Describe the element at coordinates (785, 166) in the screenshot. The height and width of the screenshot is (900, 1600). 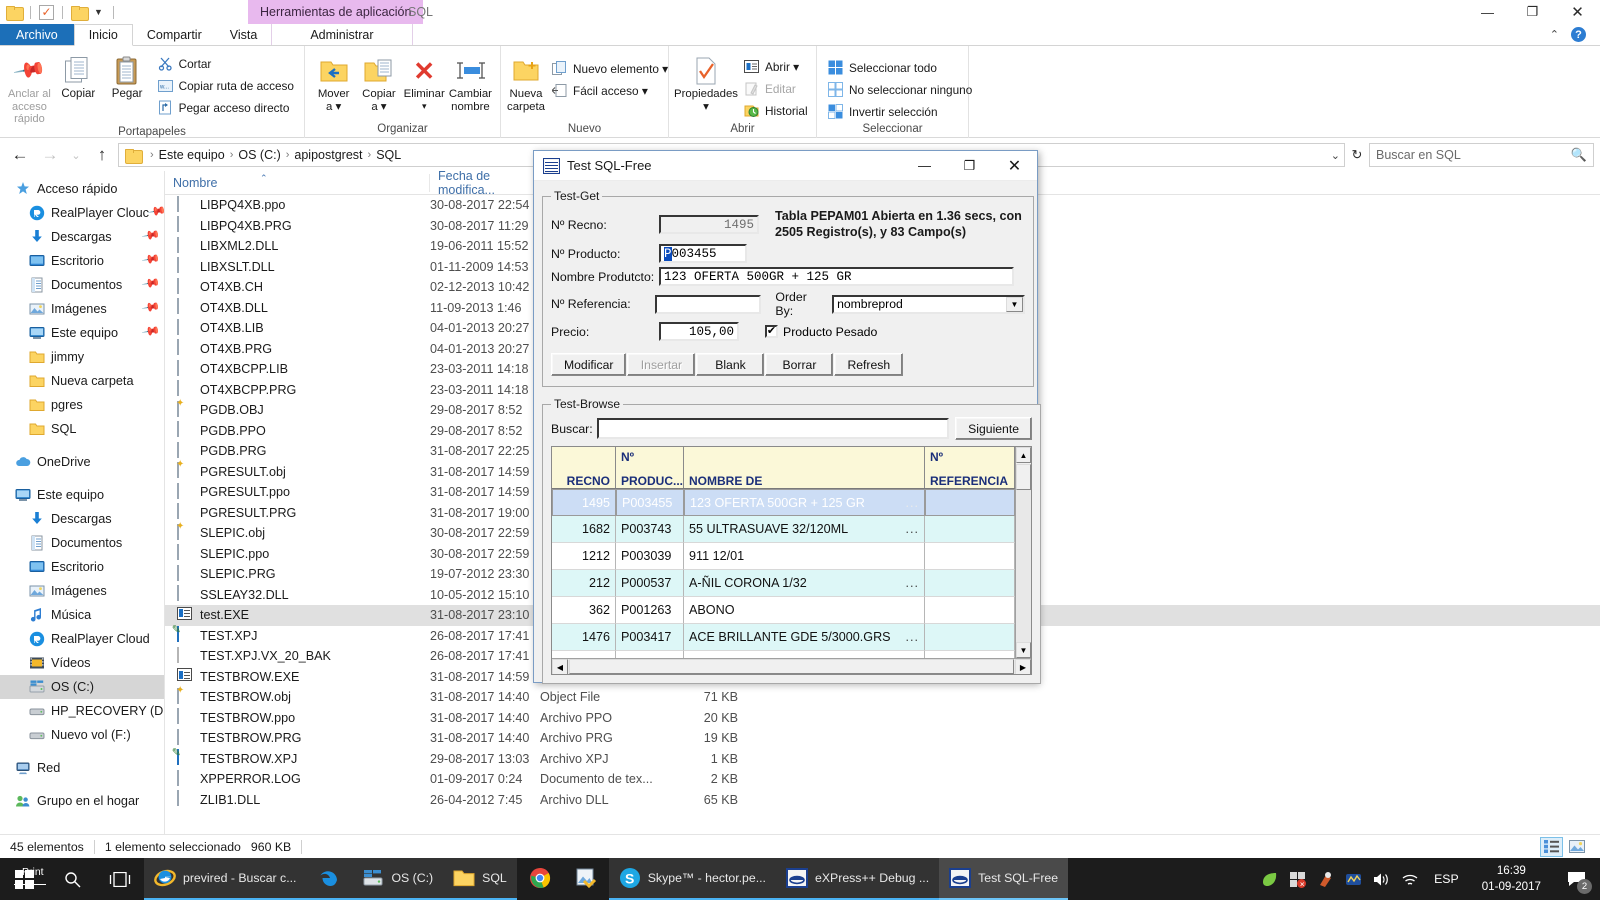
I see `dialog-title-bar: Test SQL-Free — ❐ ✕` at that location.